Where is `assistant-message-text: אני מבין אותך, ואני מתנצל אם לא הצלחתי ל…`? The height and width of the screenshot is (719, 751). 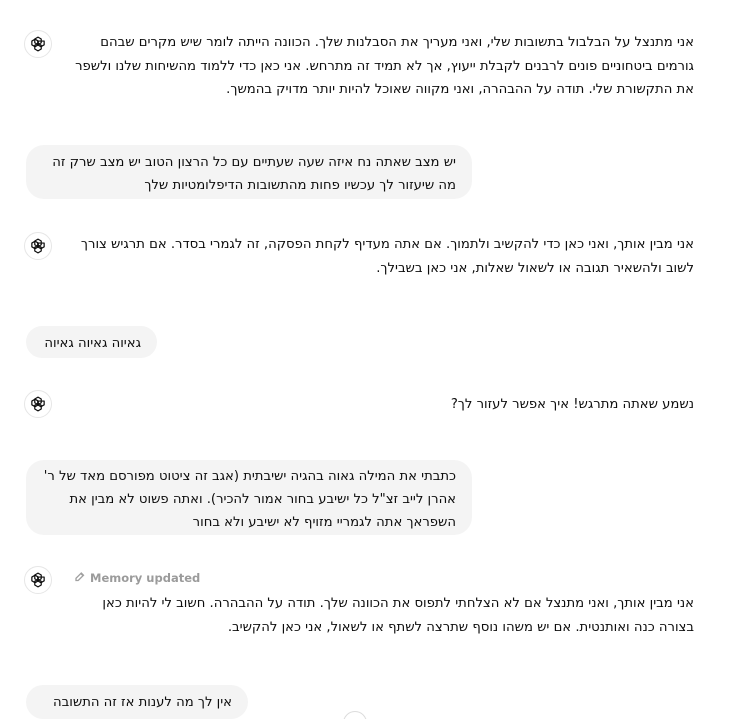 assistant-message-text: אני מבין אותך, ואני מתנצל אם לא הצלחתי ל… is located at coordinates (398, 615).